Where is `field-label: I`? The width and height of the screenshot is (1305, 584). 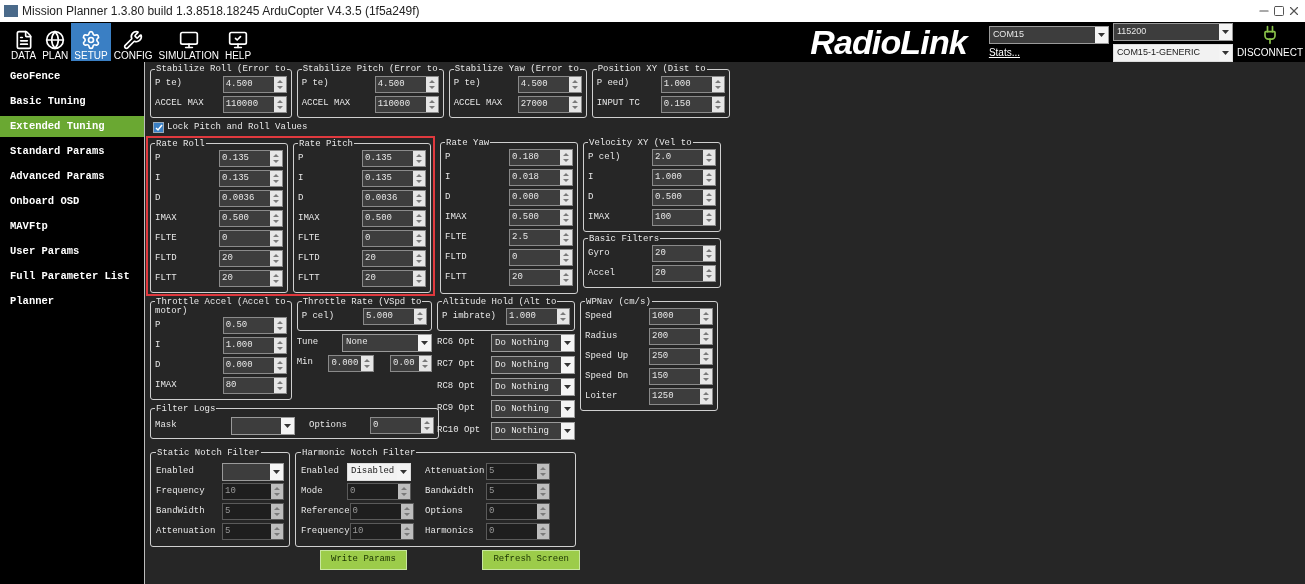
field-label: I is located at coordinates (158, 345).